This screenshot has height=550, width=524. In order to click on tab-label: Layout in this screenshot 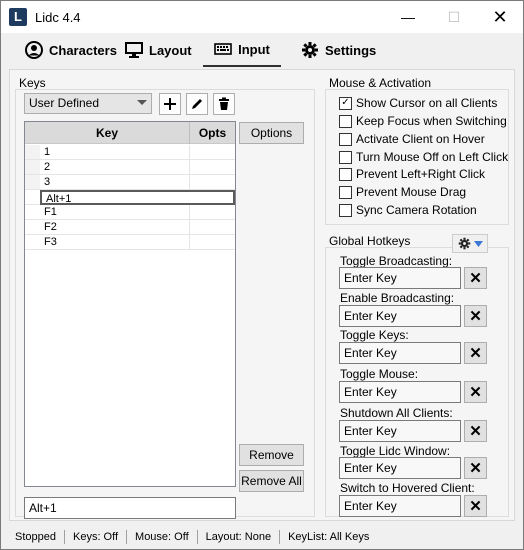, I will do `click(170, 50)`.